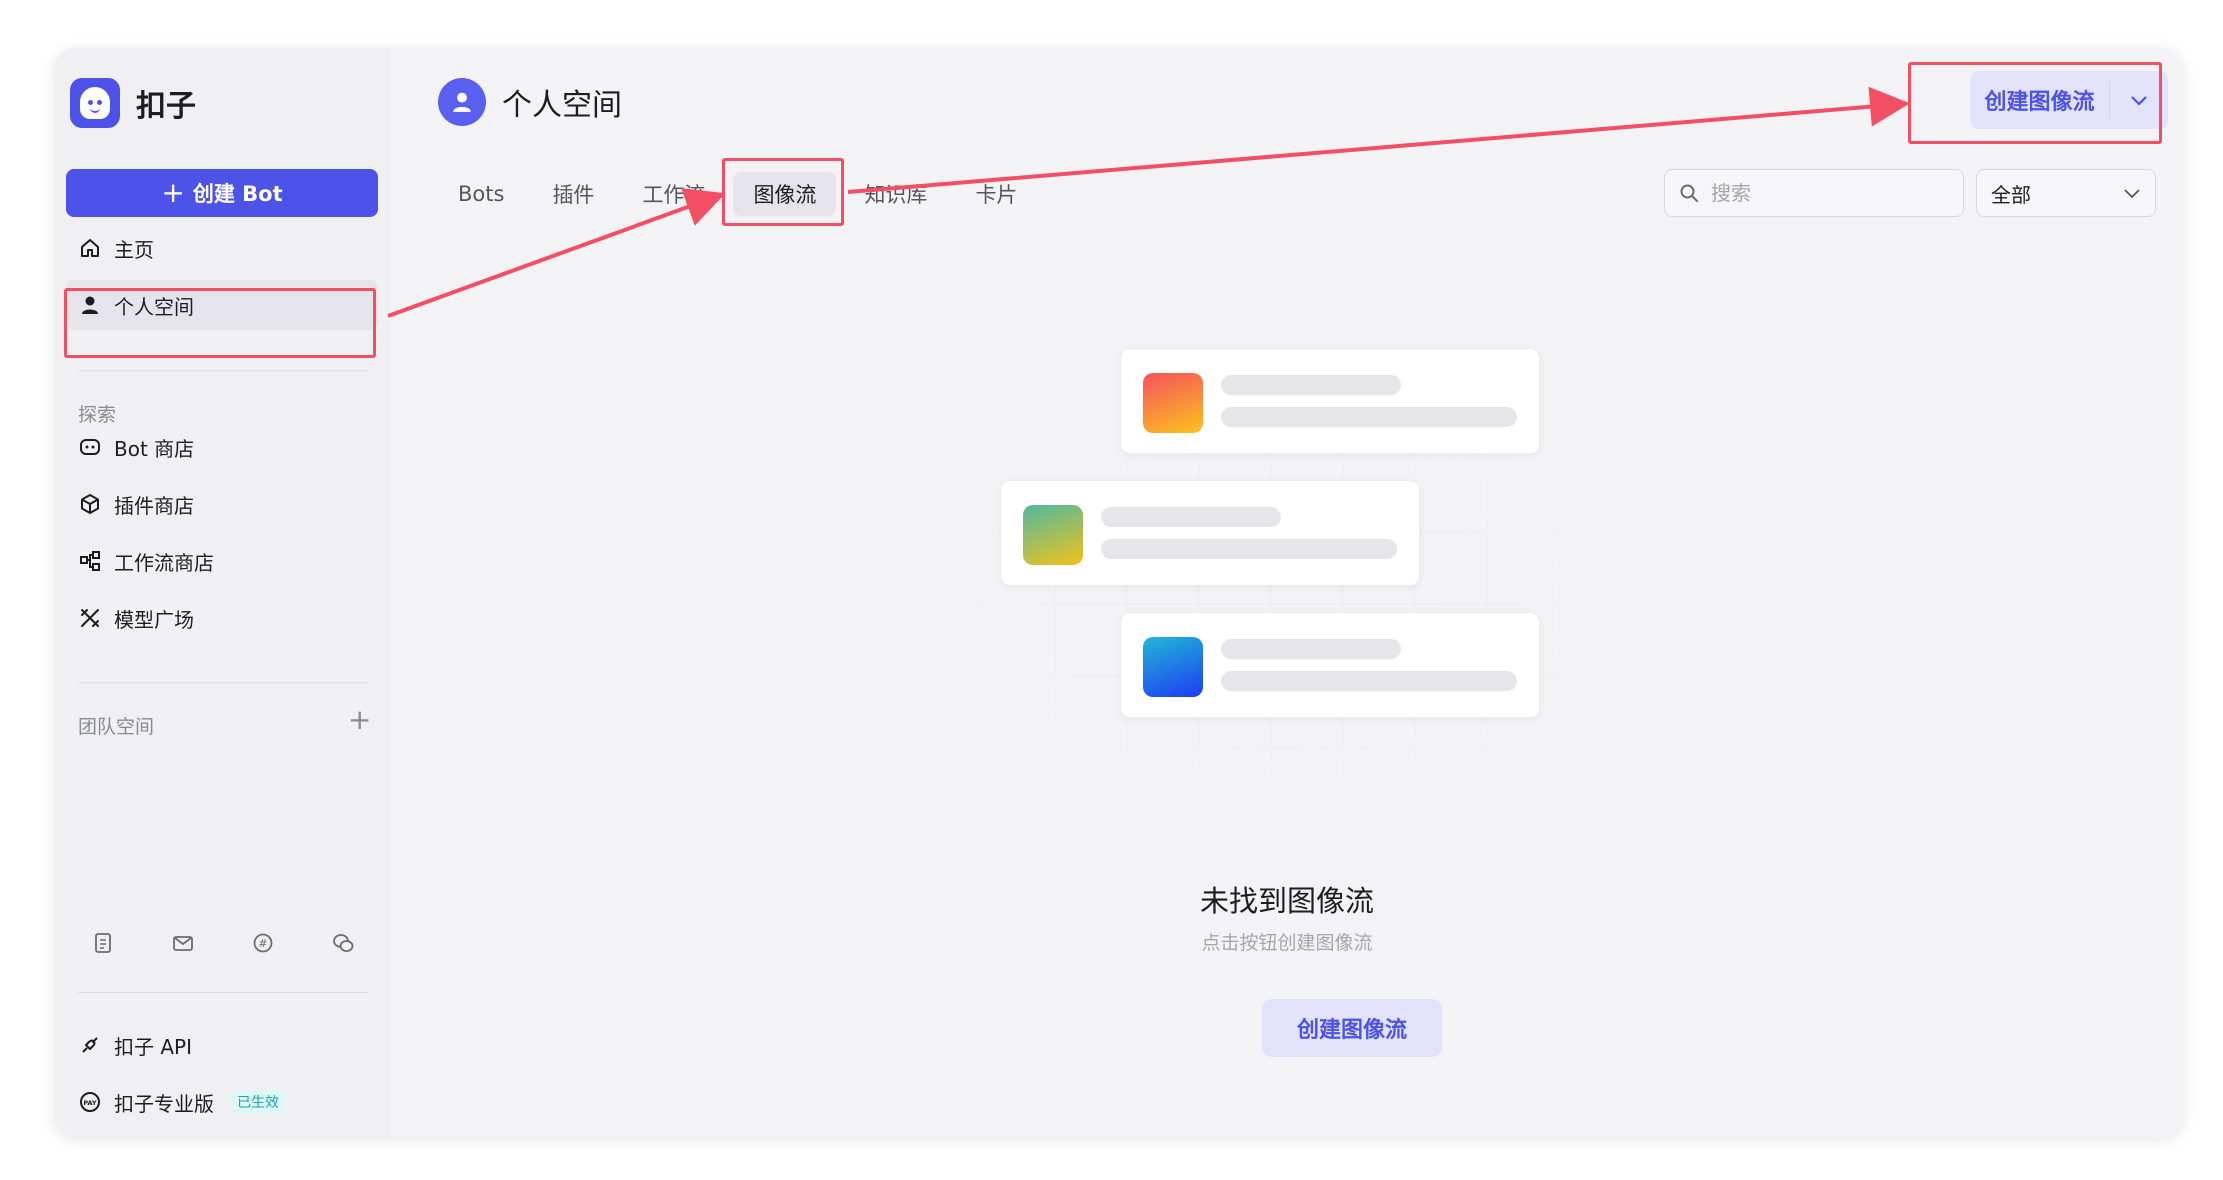 Image resolution: width=2223 pixels, height=1180 pixels. What do you see at coordinates (1378, 140) in the screenshot?
I see `arrow-to-create-button` at bounding box center [1378, 140].